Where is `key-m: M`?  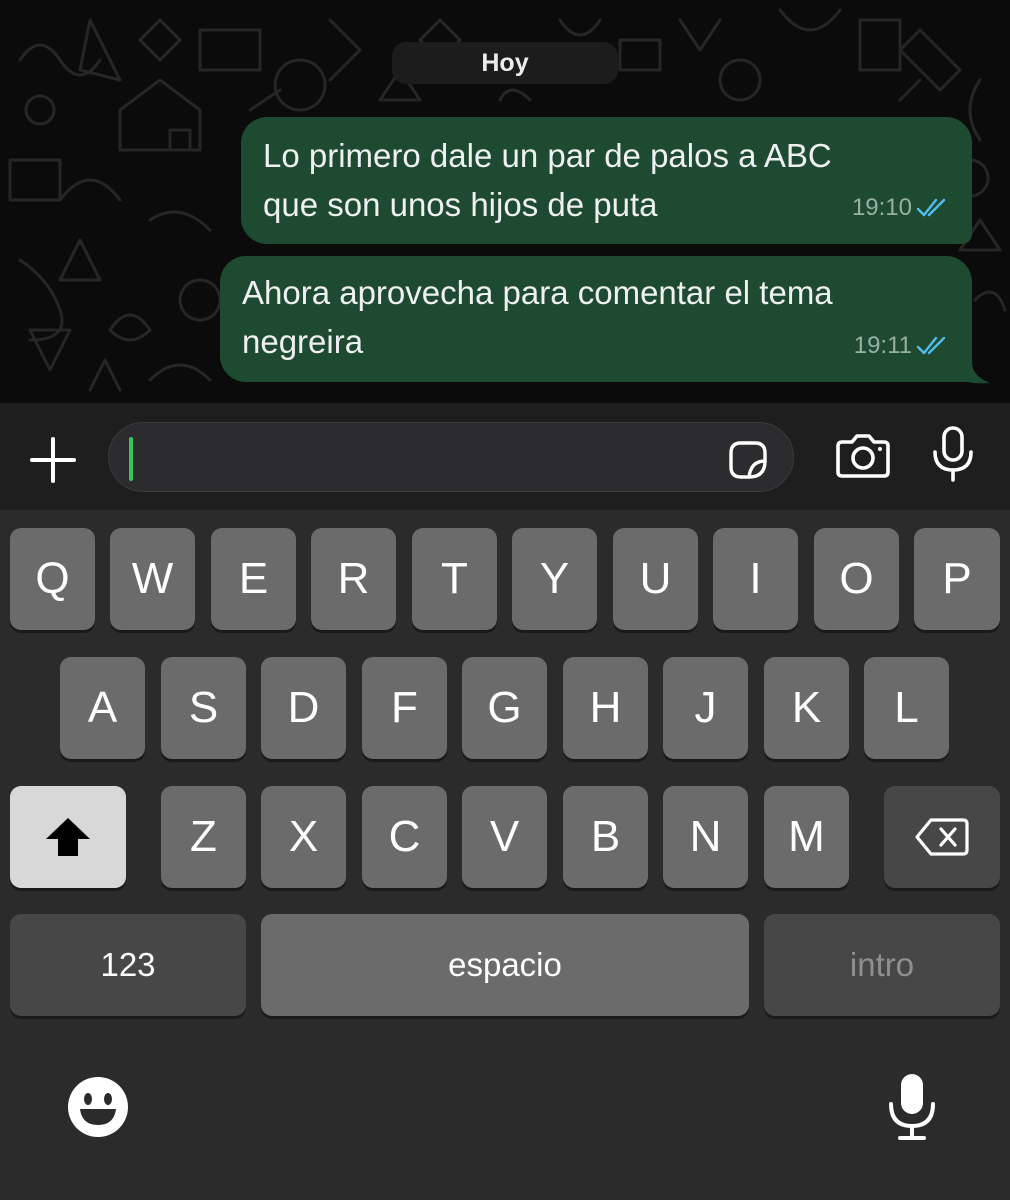 key-m: M is located at coordinates (806, 837).